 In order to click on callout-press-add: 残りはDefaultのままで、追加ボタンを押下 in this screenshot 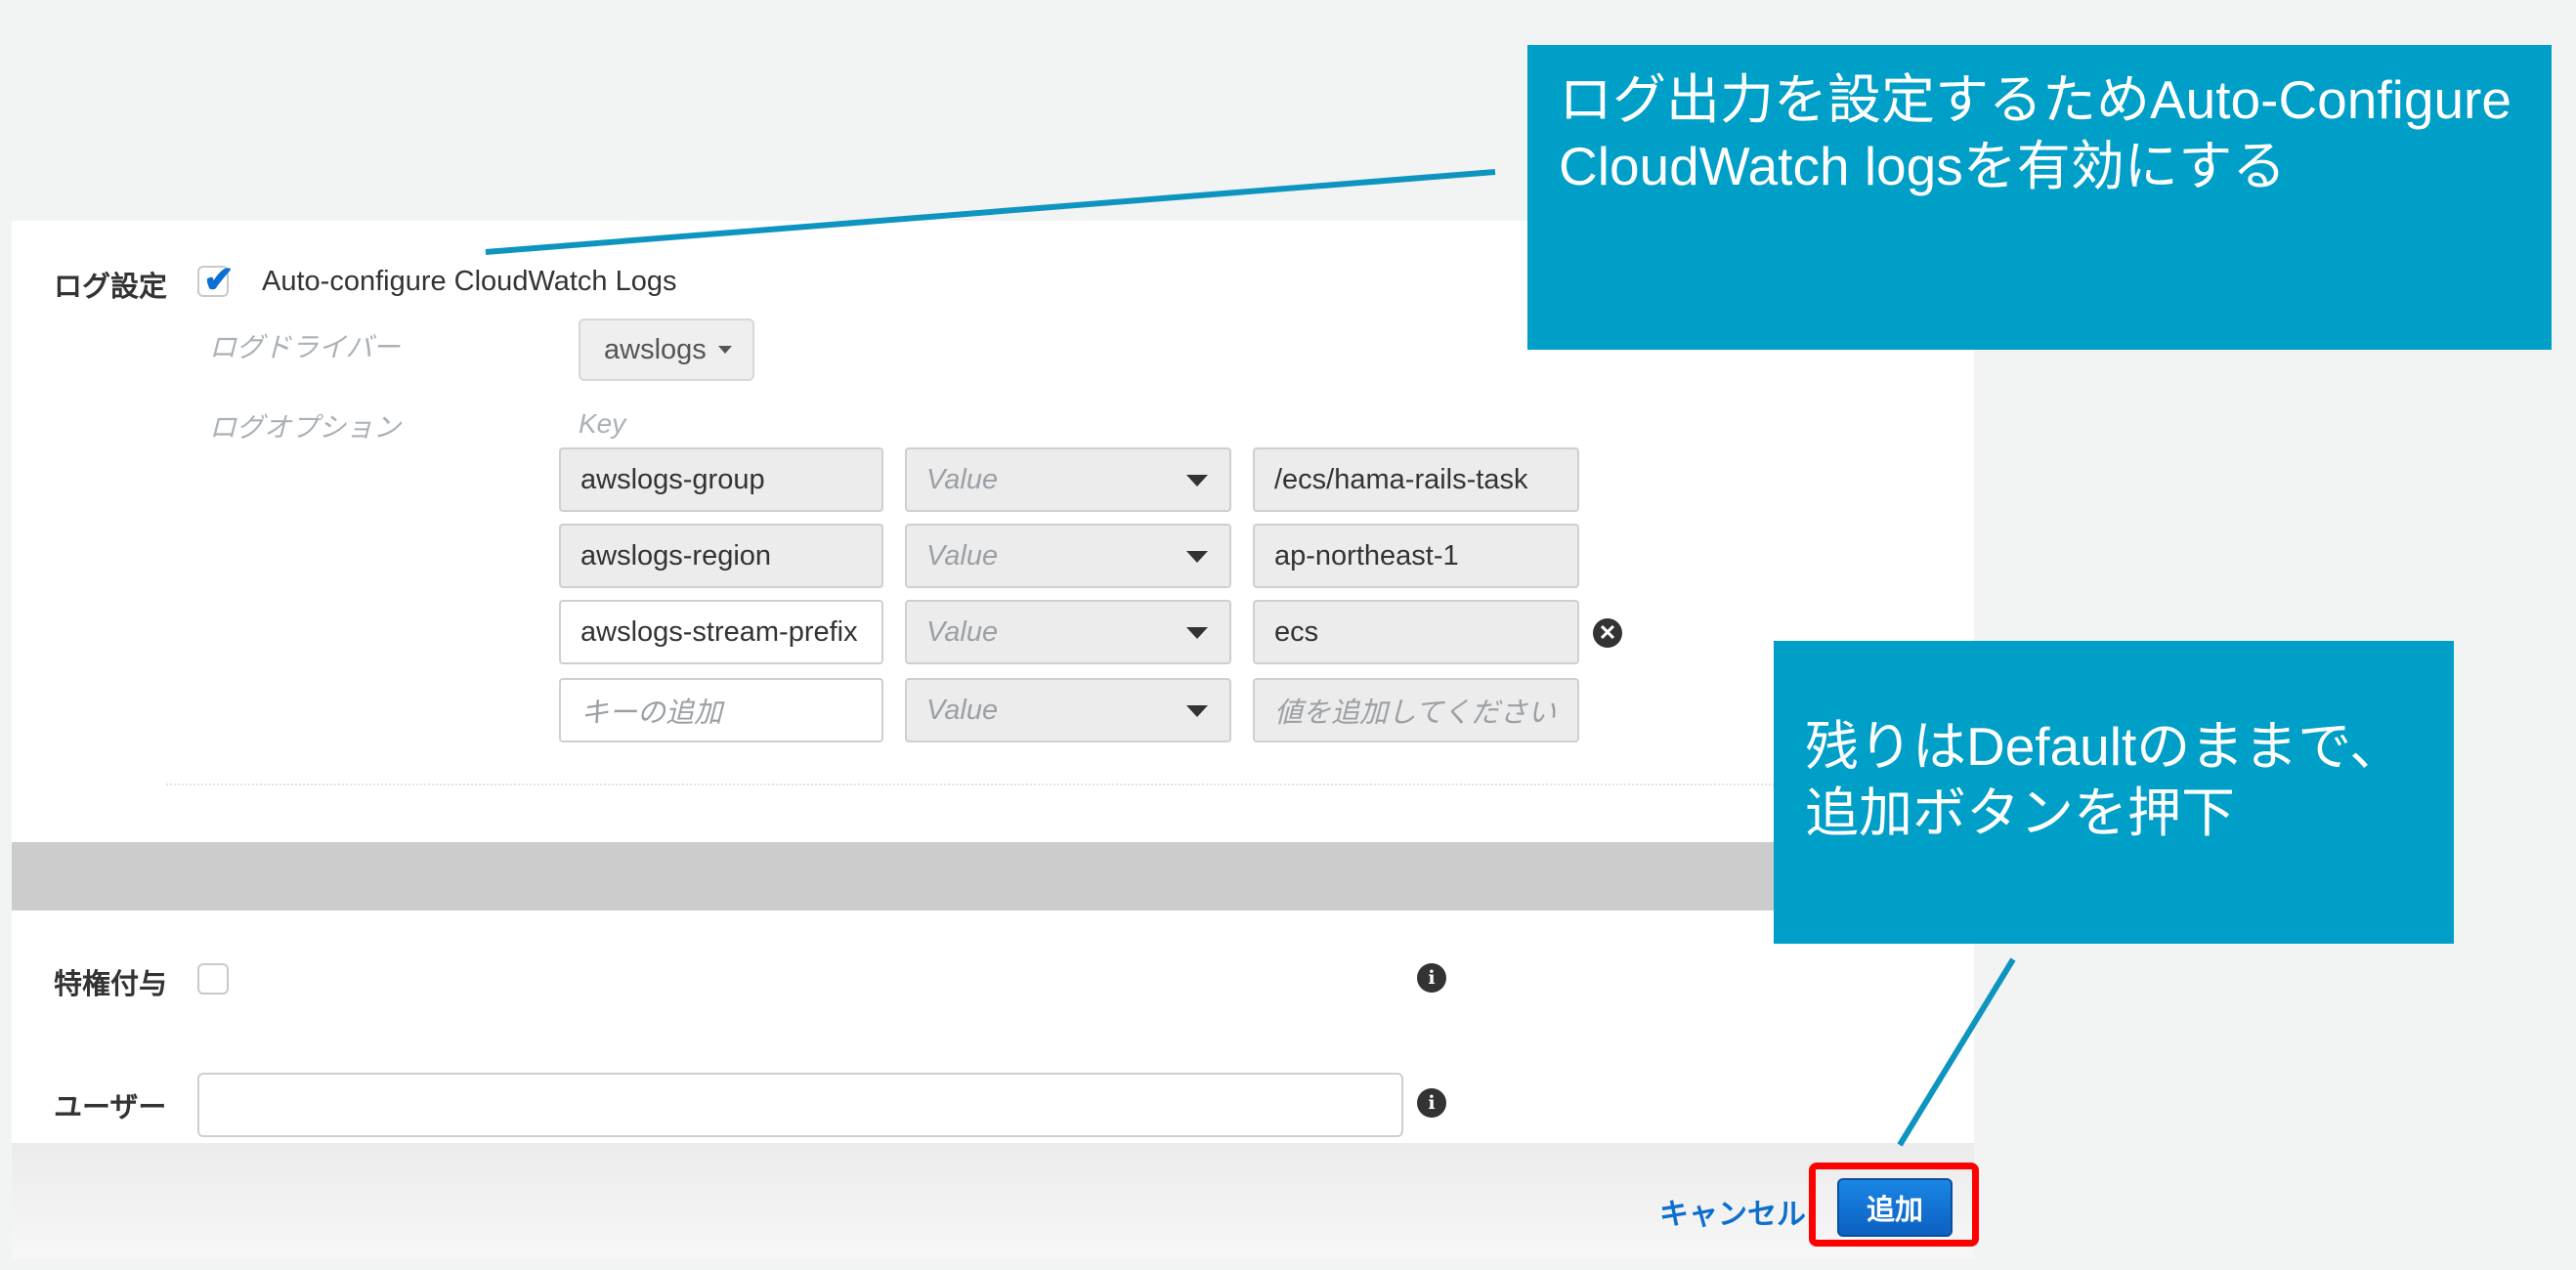, I will do `click(2114, 792)`.